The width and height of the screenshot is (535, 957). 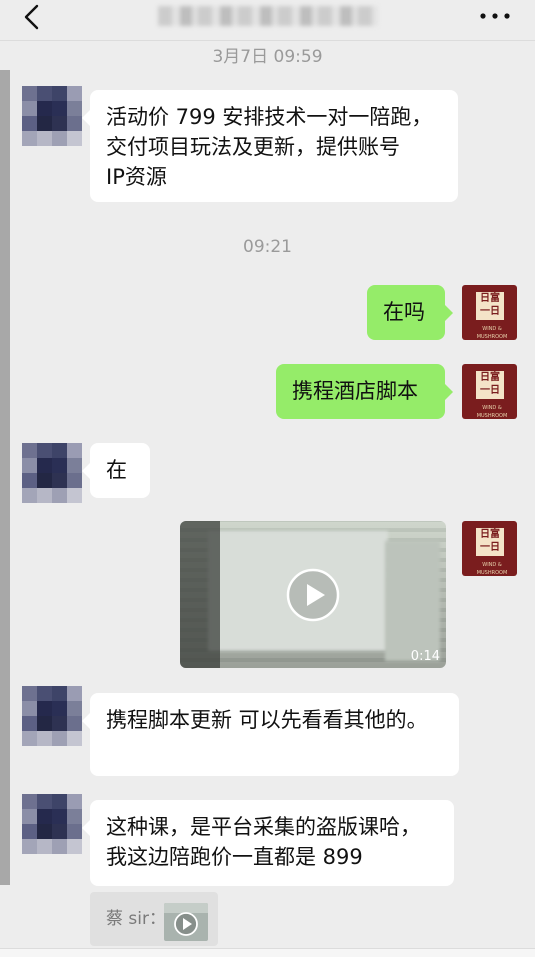 What do you see at coordinates (267, 40) in the screenshot?
I see `header-divider` at bounding box center [267, 40].